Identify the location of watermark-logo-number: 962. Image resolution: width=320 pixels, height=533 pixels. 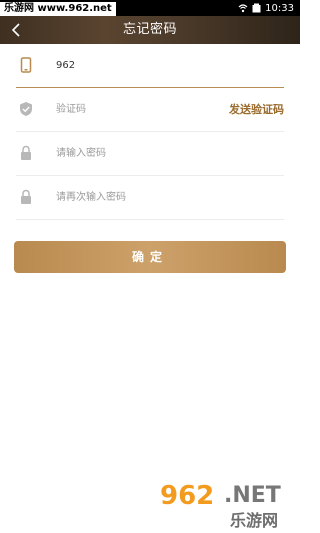
(187, 496).